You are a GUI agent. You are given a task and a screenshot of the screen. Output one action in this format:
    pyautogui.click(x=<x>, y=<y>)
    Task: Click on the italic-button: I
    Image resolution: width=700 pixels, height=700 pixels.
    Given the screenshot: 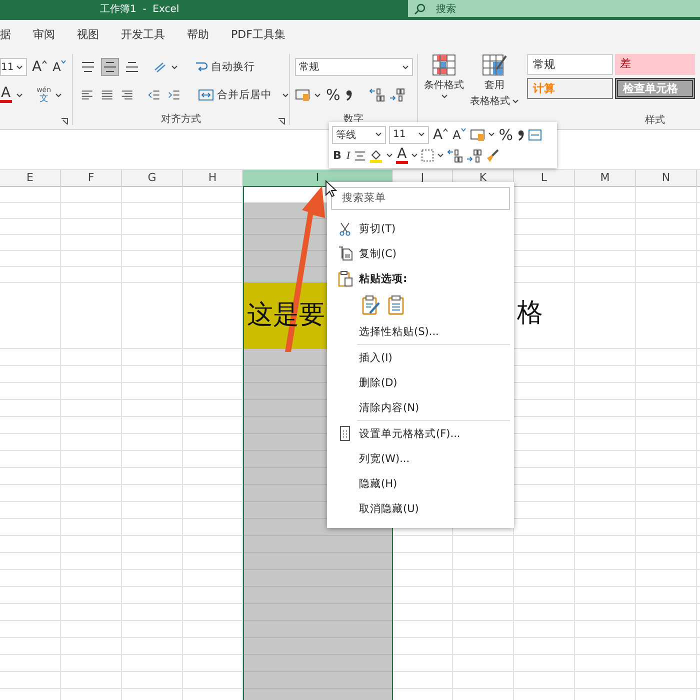 What is the action you would take?
    pyautogui.click(x=348, y=156)
    